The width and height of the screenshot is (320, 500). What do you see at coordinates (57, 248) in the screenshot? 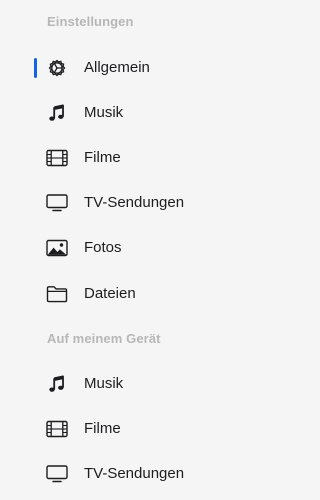
I see `photo-icon` at bounding box center [57, 248].